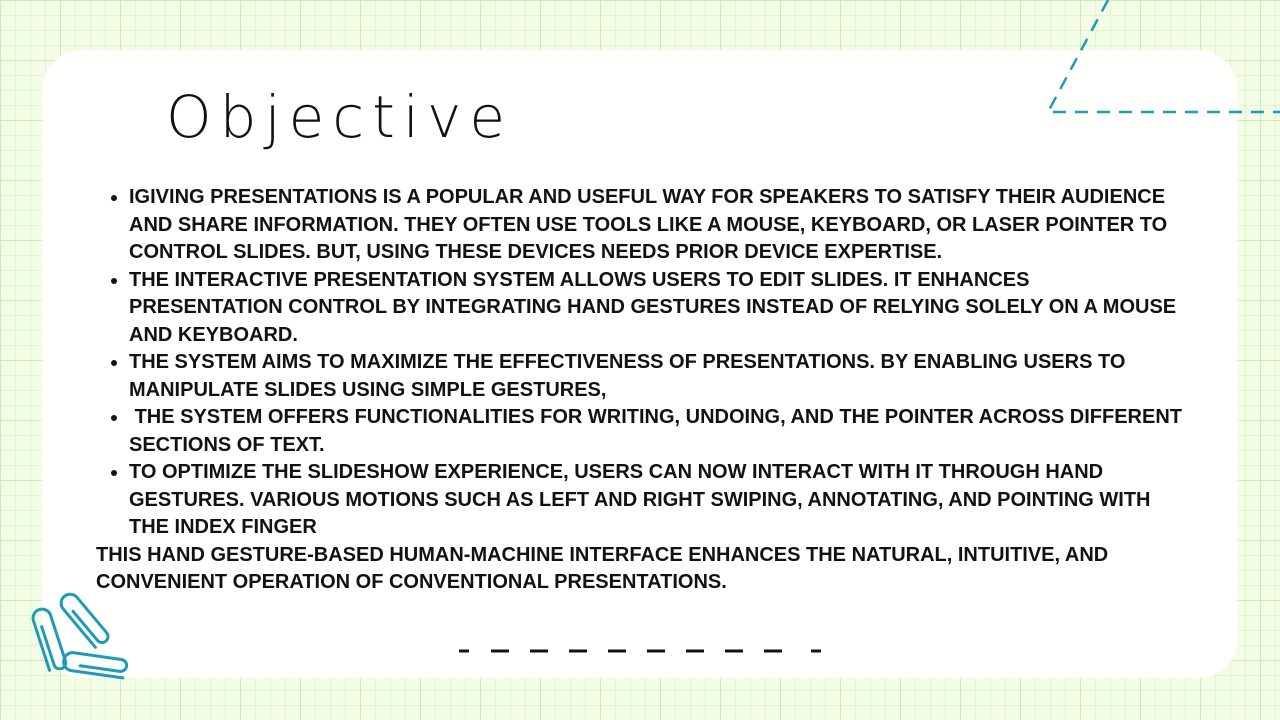  Describe the element at coordinates (1162, 57) in the screenshot. I see `dashed-line-icon` at that location.